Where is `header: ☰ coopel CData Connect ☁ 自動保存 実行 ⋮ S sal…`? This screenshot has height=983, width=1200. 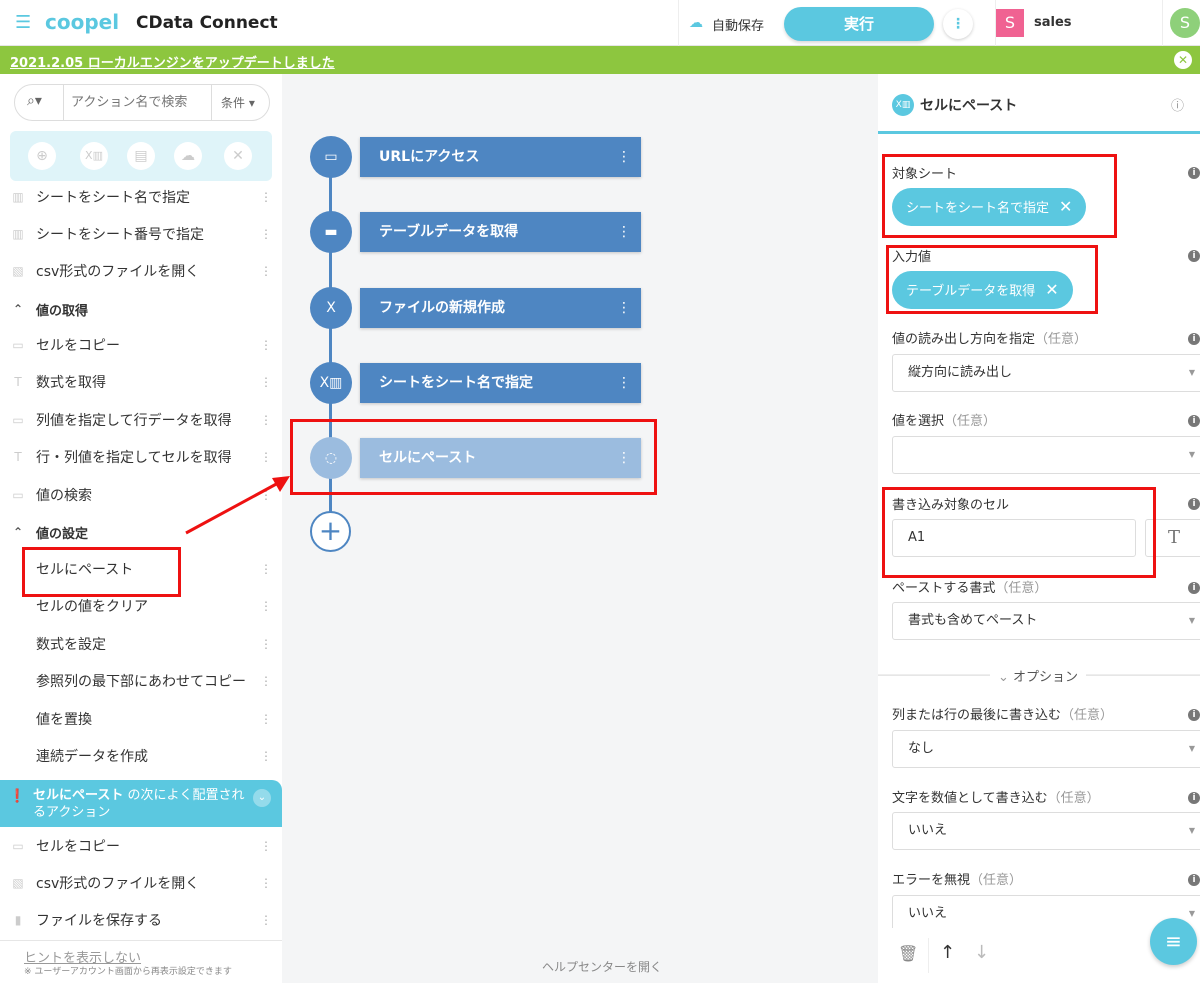 header: ☰ coopel CData Connect ☁ 自動保存 実行 ⋮ S sal… is located at coordinates (600, 23).